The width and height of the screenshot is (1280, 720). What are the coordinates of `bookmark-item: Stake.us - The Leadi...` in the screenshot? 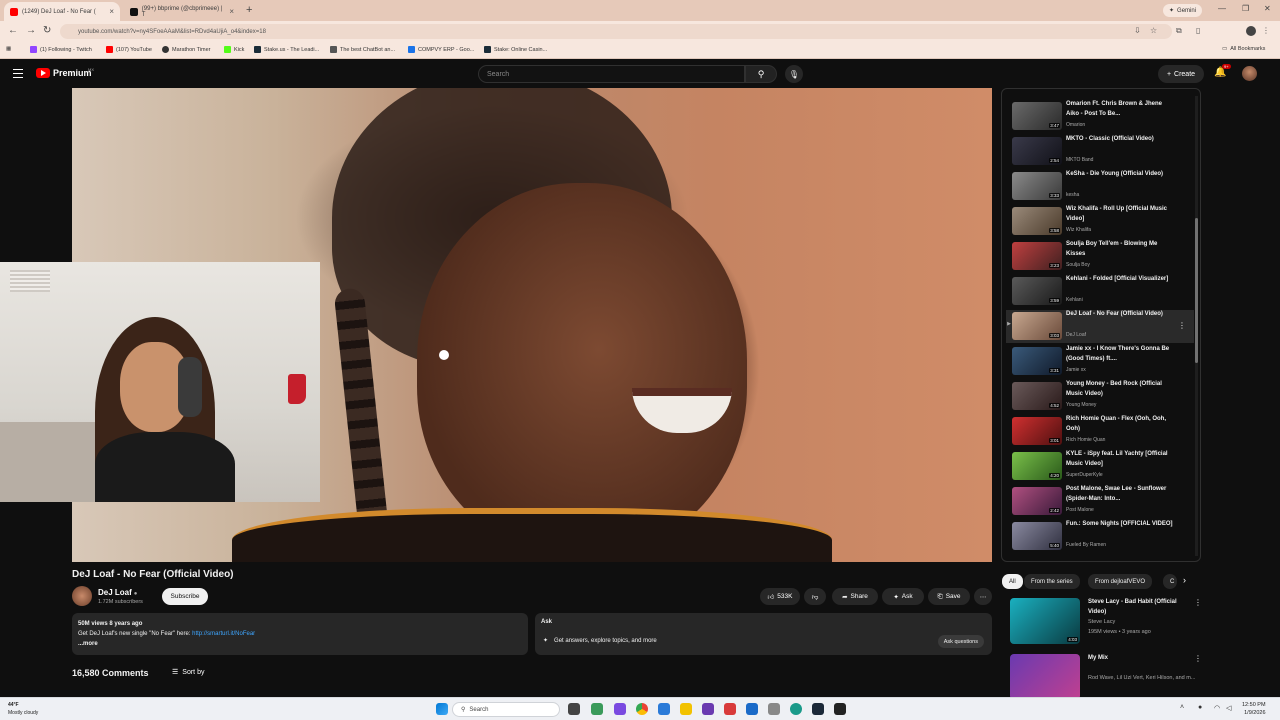 It's located at (286, 49).